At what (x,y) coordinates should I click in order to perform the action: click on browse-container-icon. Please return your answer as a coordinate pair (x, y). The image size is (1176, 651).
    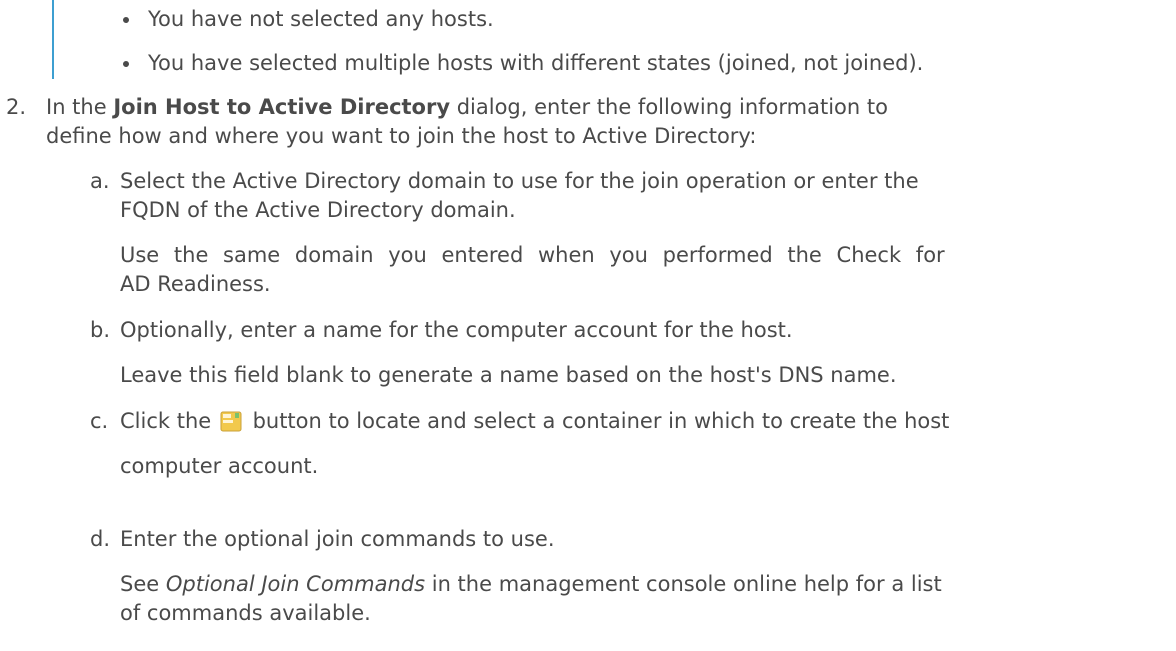
    Looking at the image, I should click on (231, 421).